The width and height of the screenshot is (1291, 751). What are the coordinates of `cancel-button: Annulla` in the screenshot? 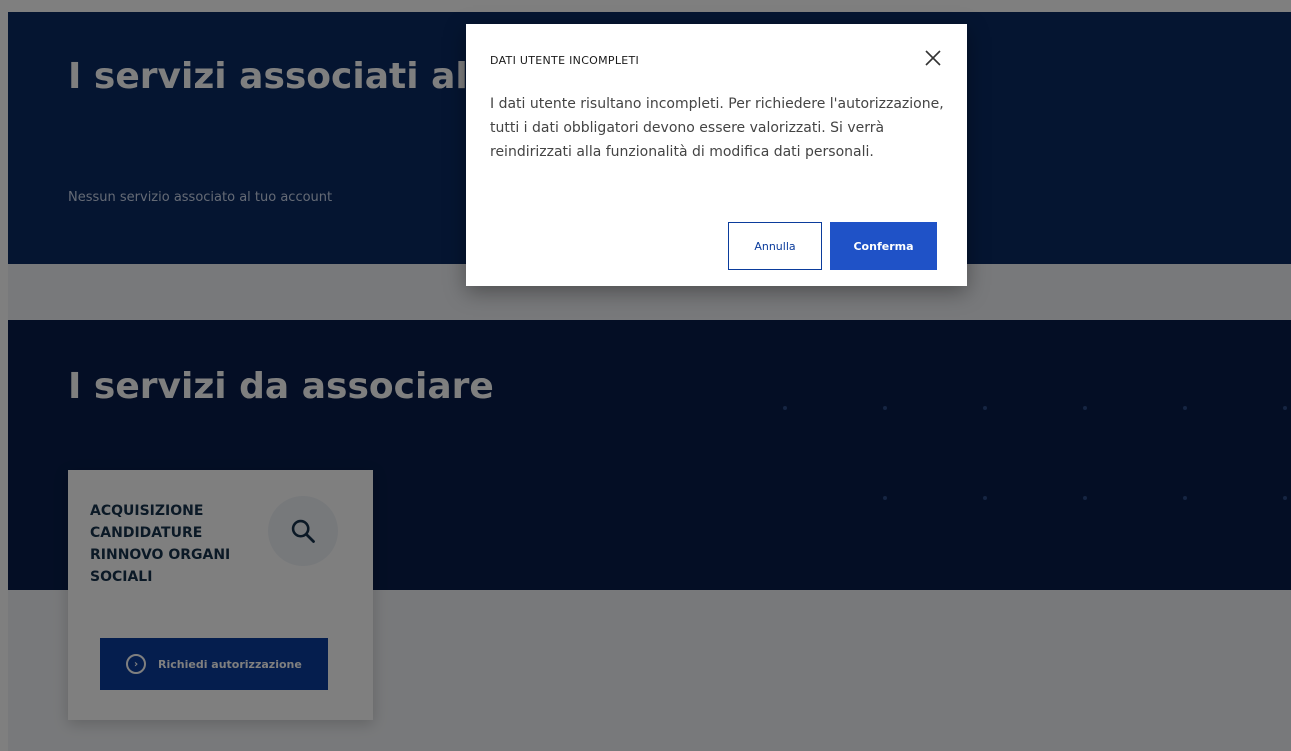 It's located at (775, 246).